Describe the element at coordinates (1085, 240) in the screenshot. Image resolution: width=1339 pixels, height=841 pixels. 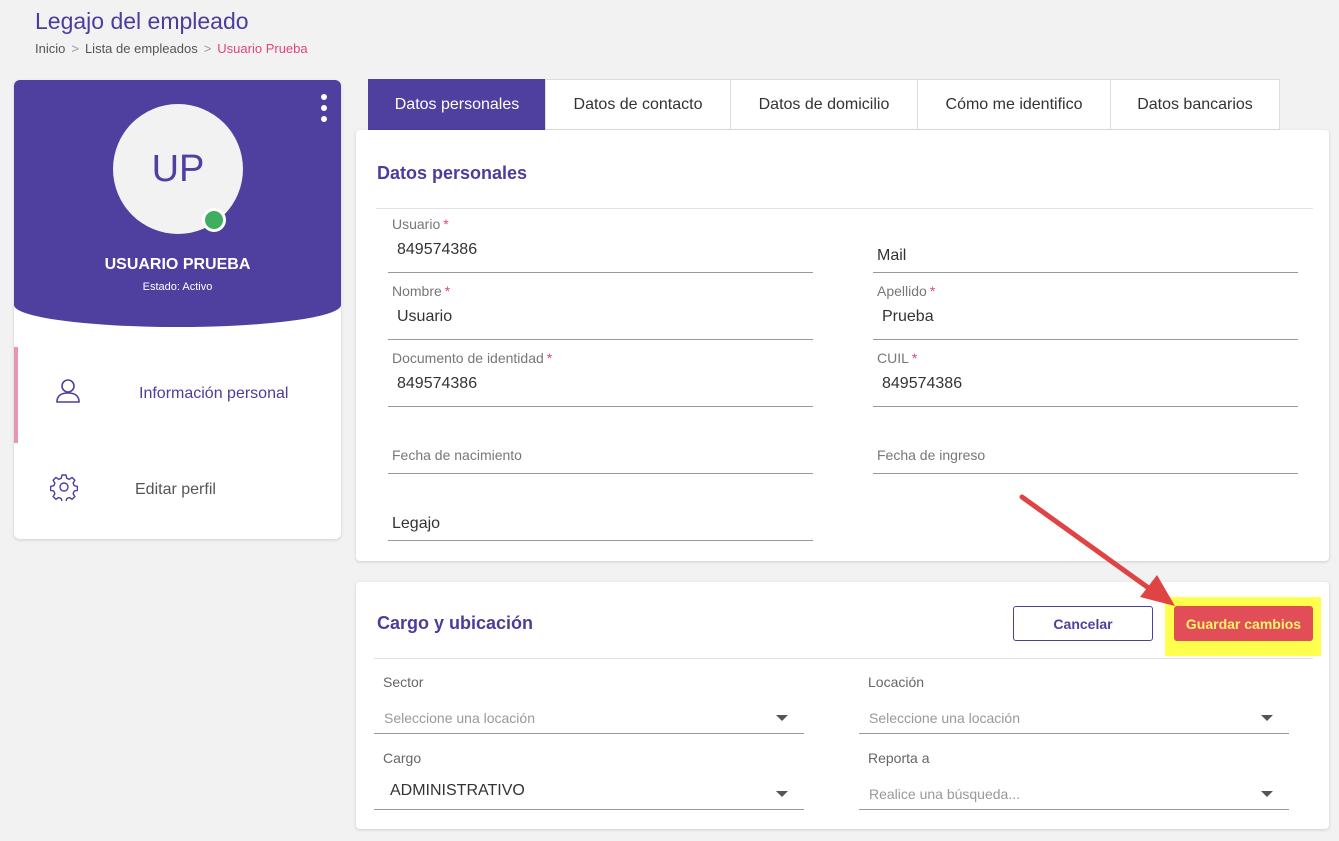
I see `mail-field: Mail` at that location.